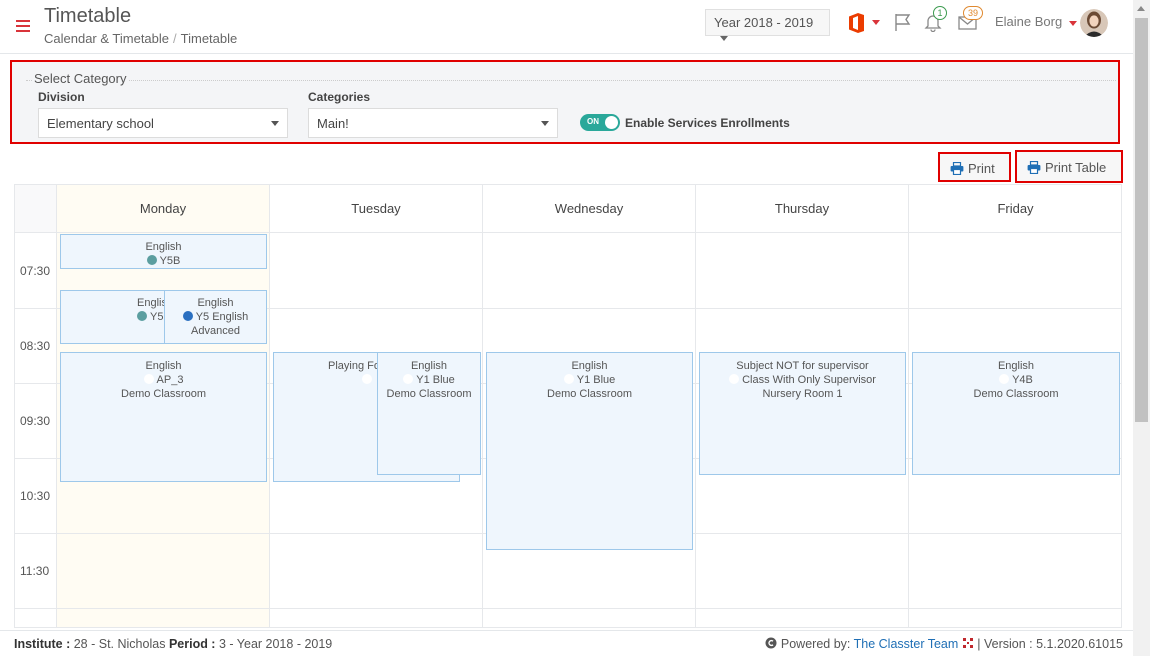 This screenshot has height=656, width=1150. What do you see at coordinates (42, 644) in the screenshot?
I see `institute-label: Institute :` at bounding box center [42, 644].